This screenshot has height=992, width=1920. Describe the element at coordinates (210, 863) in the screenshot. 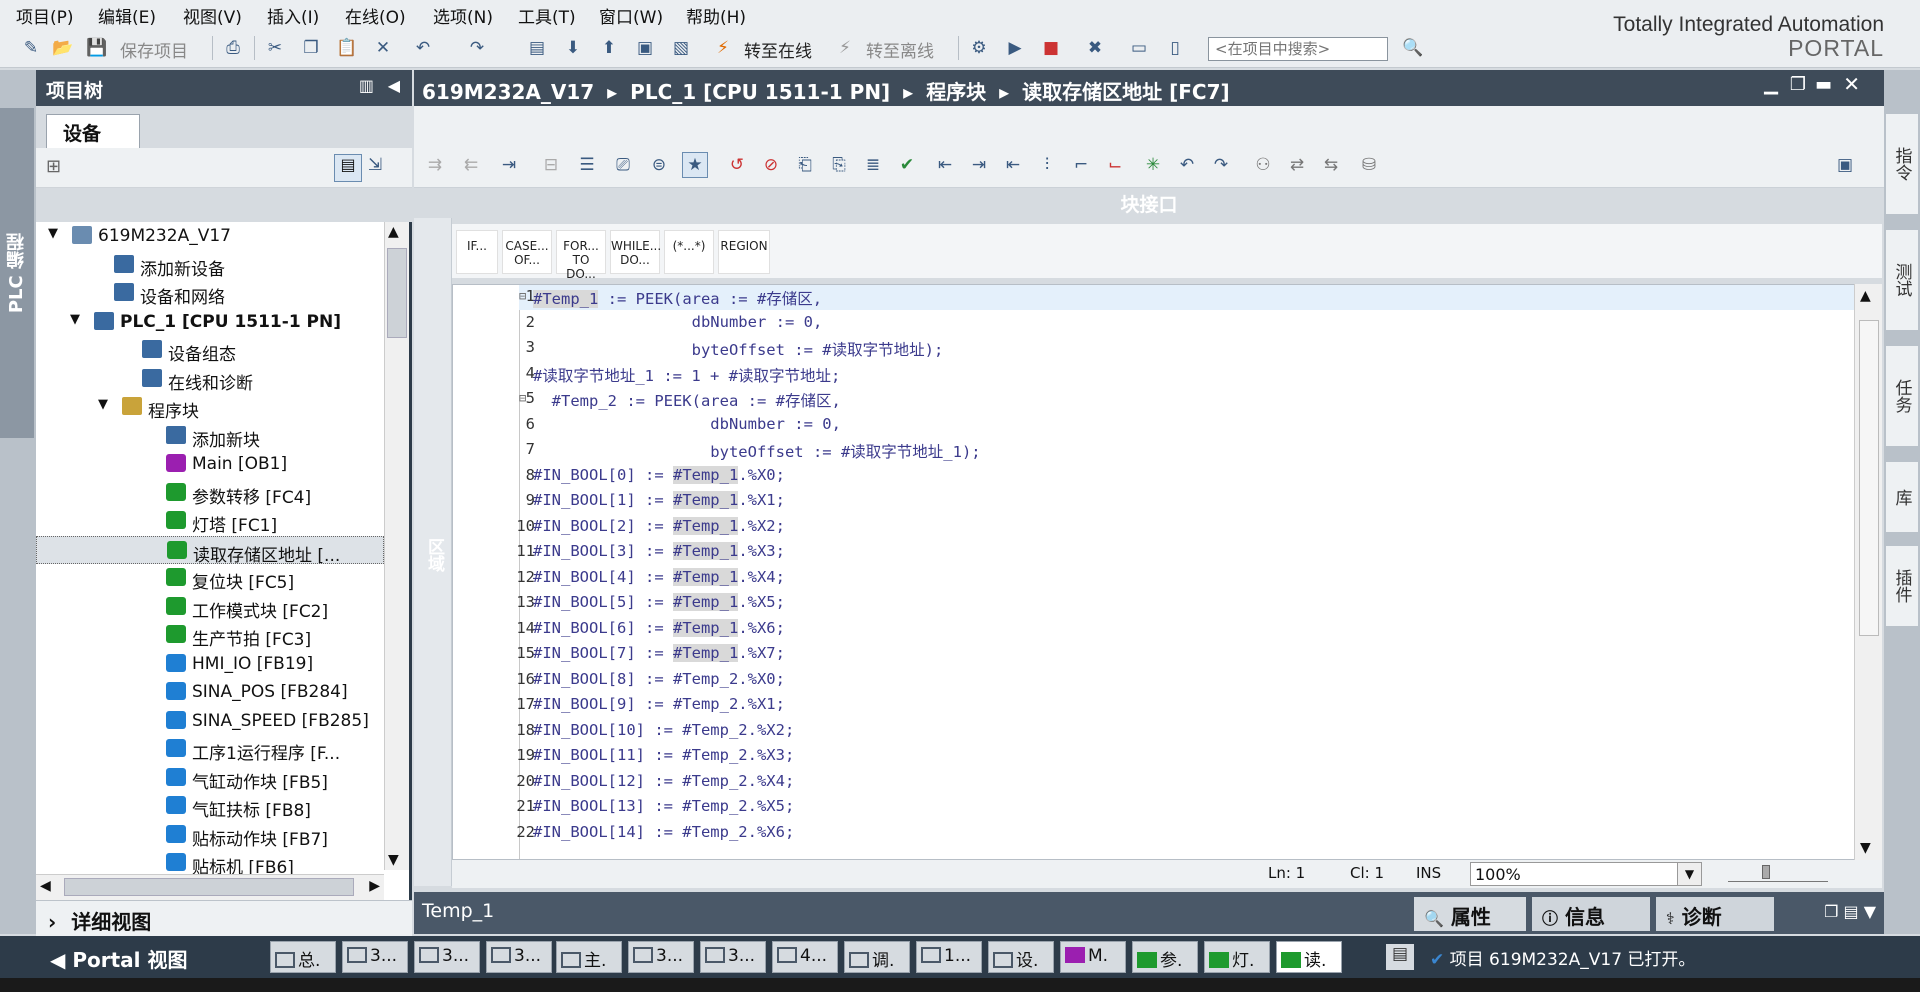

I see `tree-item: 贴标机 [FB6]` at that location.